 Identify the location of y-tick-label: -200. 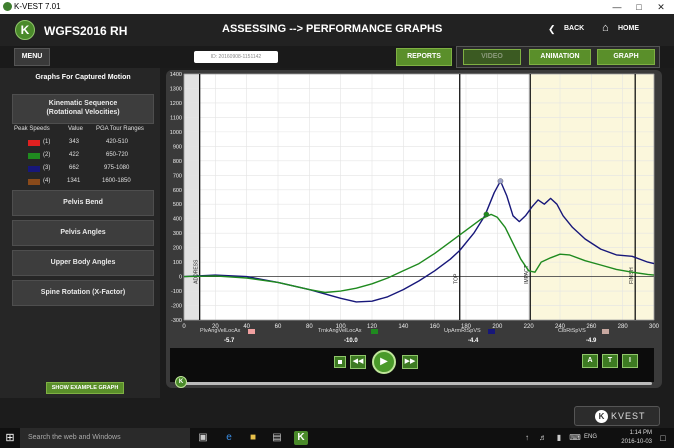
(176, 307).